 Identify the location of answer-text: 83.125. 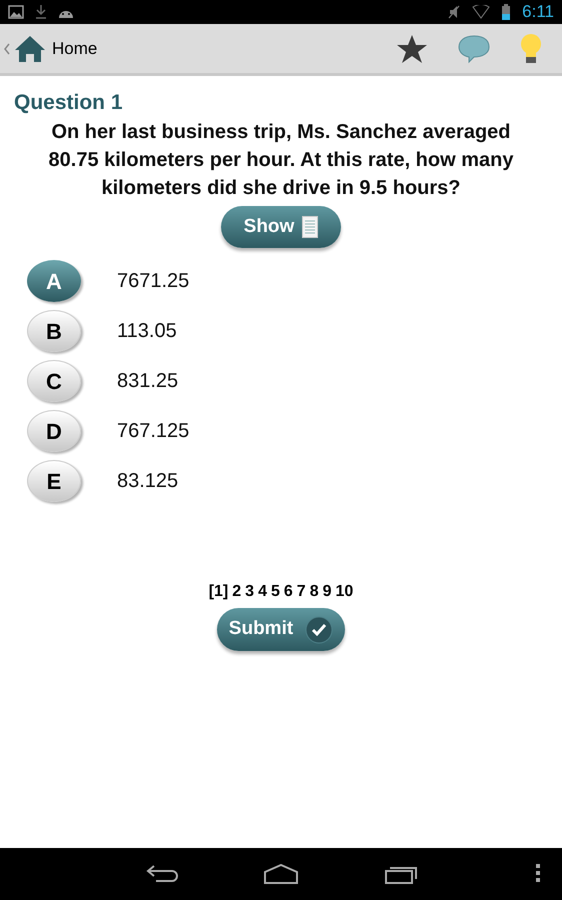
(147, 481).